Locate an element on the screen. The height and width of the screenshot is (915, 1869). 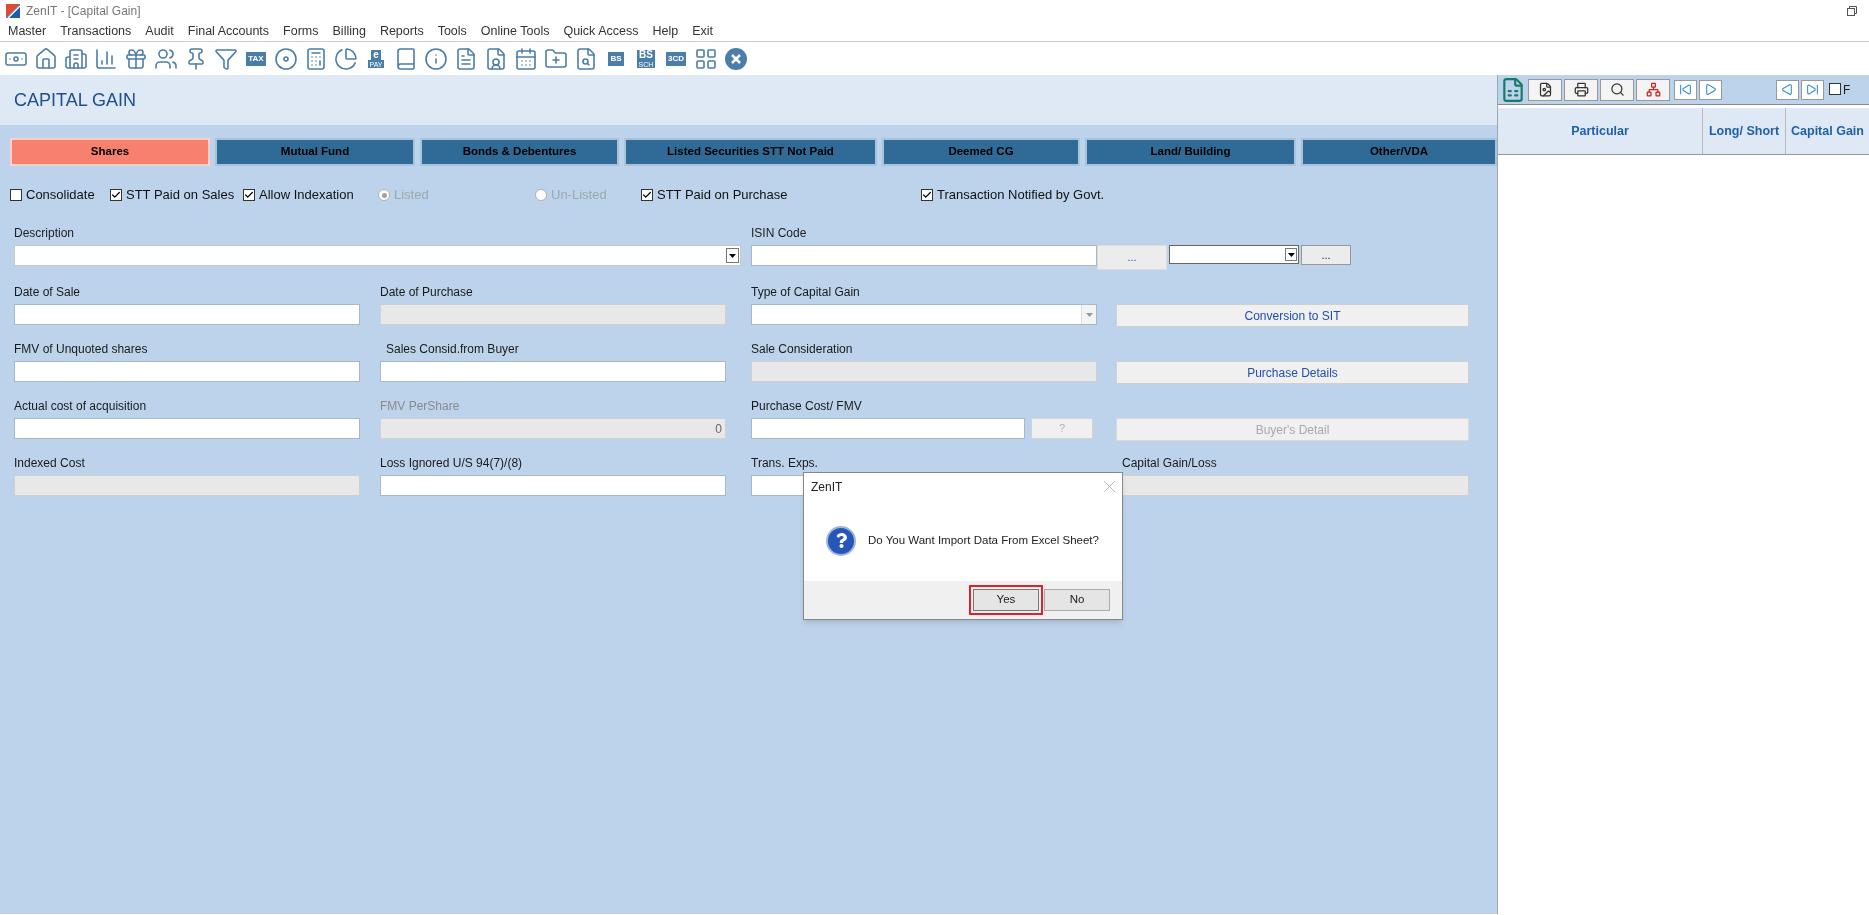
field-label: Loss Ignored U/S 94(7)/(8) is located at coordinates (452, 462).